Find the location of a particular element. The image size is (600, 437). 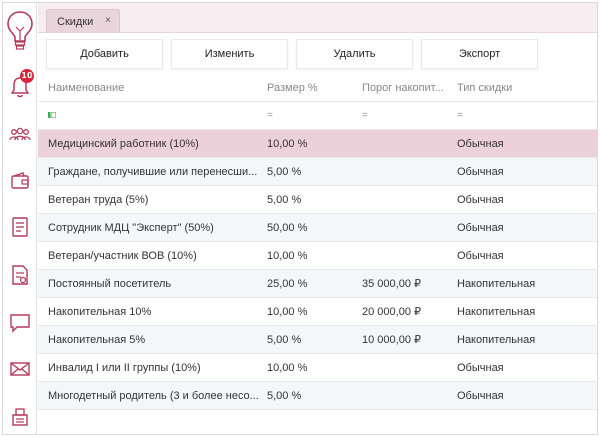

cashier-icon is located at coordinates (20, 417).